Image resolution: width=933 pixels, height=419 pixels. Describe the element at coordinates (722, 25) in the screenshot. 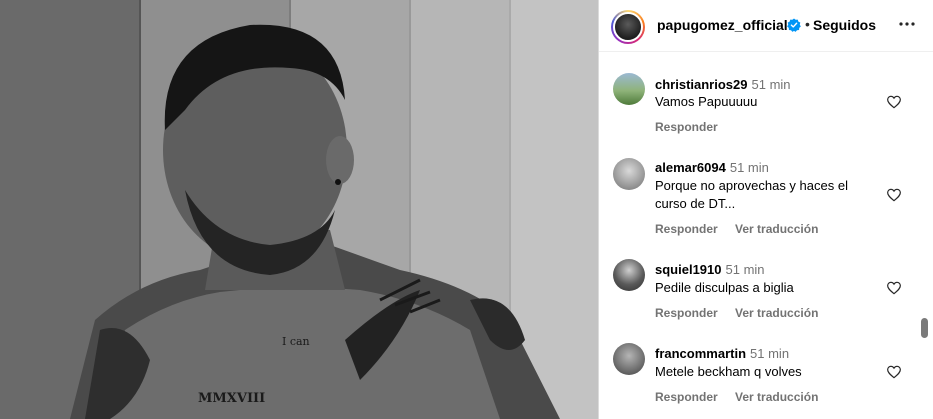

I see `author-username: papugomez_official` at that location.